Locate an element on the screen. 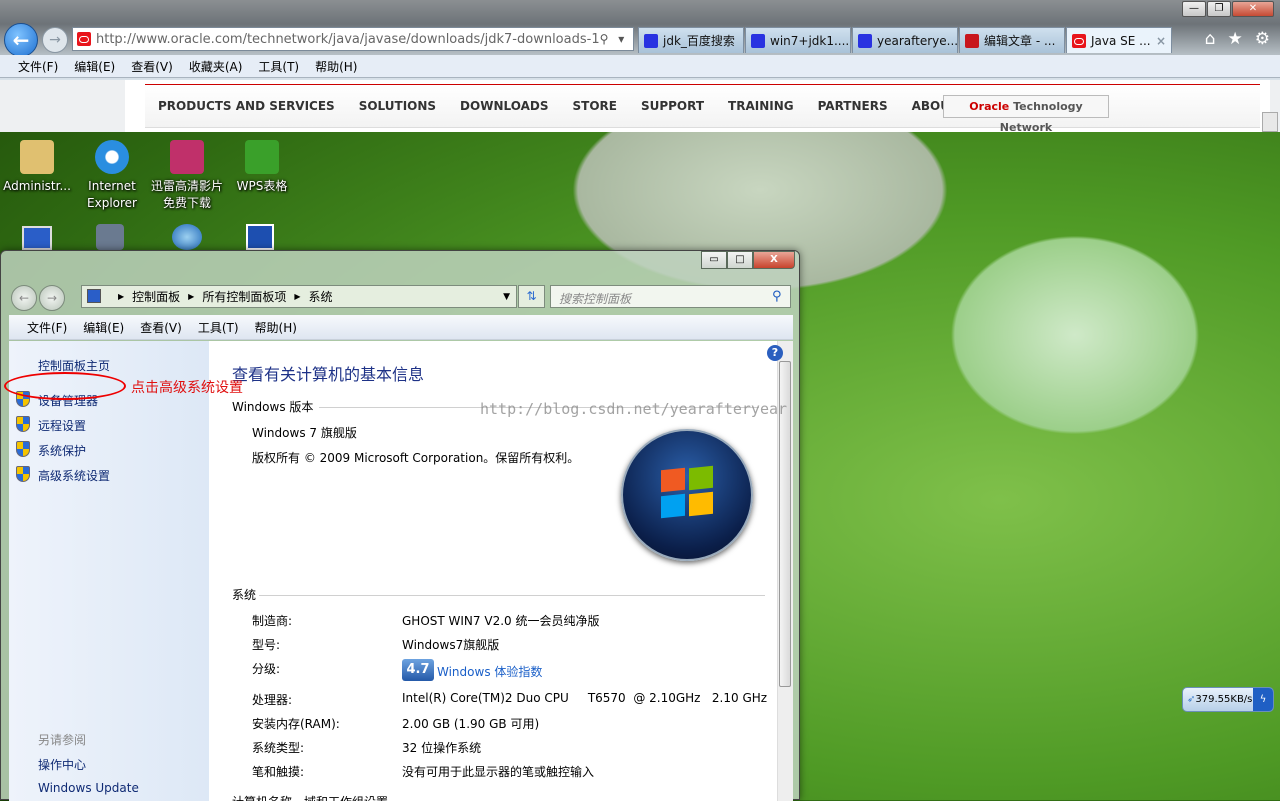 The height and width of the screenshot is (801, 1280). control-panel-icon is located at coordinates (94, 296).